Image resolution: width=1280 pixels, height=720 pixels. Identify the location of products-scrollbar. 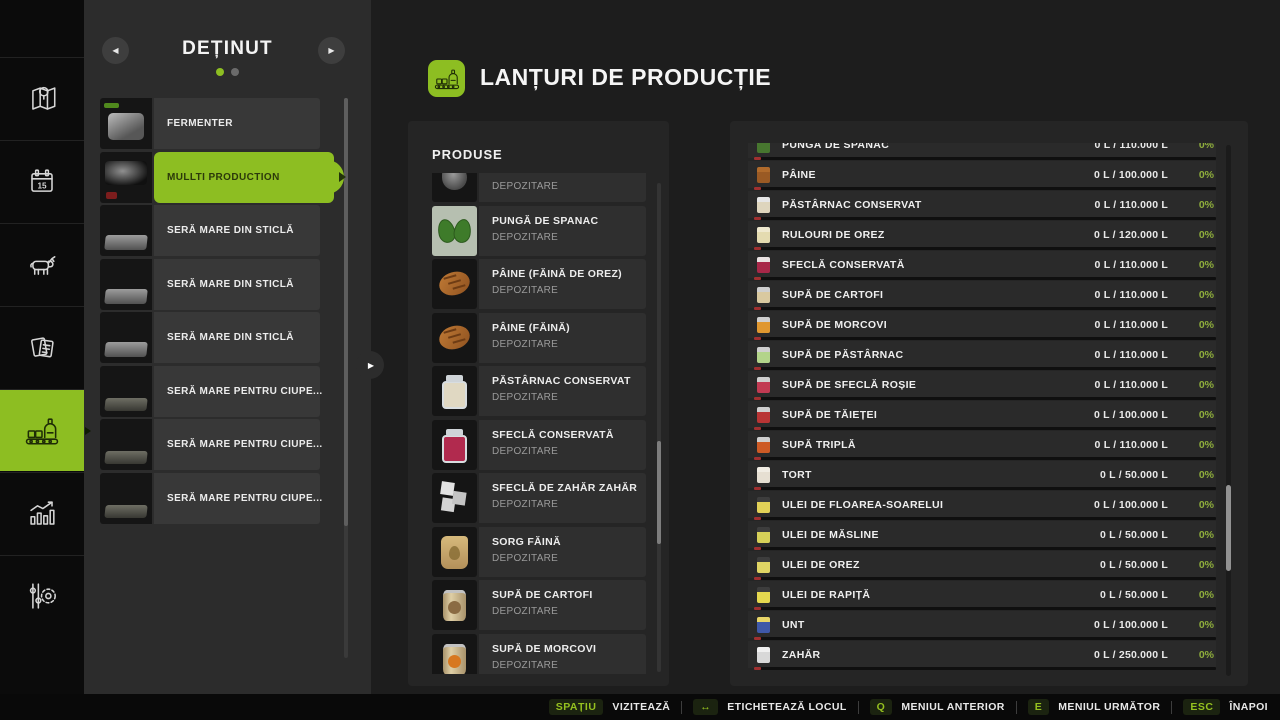
(659, 427).